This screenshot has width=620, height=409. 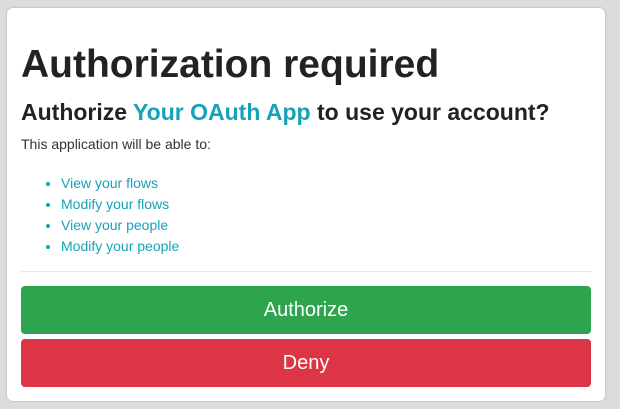 I want to click on permission-link-modify-flows: Modify your flows, so click(x=115, y=204).